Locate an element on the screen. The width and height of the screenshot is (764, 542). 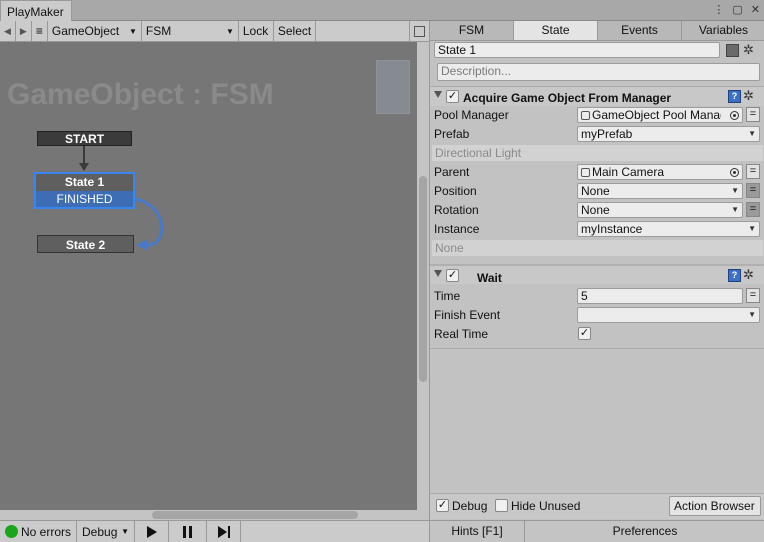
state-node-state-1: State 1 FINISHED is located at coordinates (84, 190).